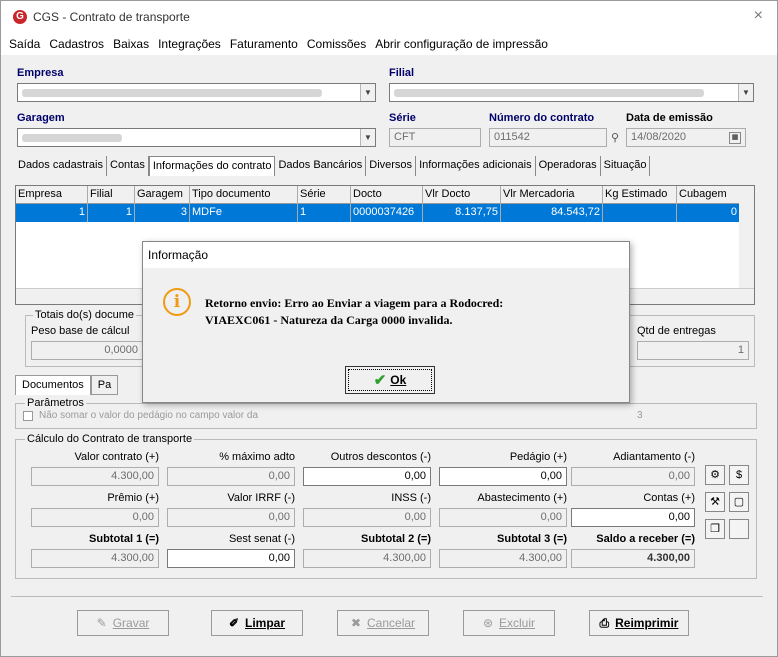 The width and height of the screenshot is (778, 657). Describe the element at coordinates (53, 385) in the screenshot. I see `tab-documentos: Documentos` at that location.